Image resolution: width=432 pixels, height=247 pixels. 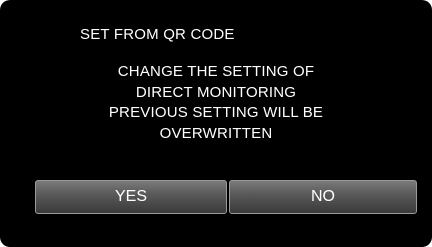 What do you see at coordinates (216, 71) in the screenshot?
I see `message-line: CHANGE THE SETTING OF` at bounding box center [216, 71].